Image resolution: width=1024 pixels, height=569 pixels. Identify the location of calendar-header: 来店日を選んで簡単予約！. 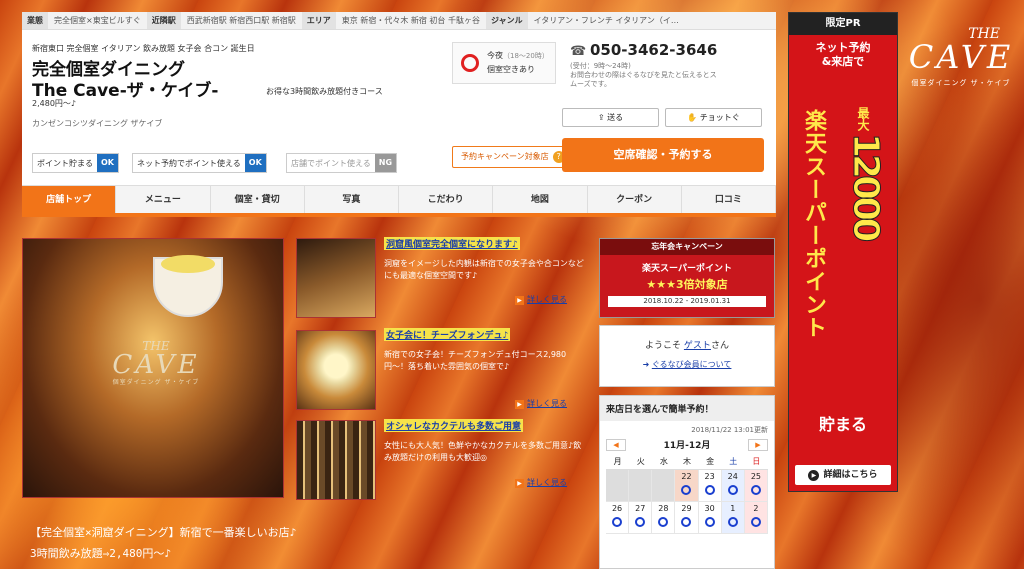
(687, 408).